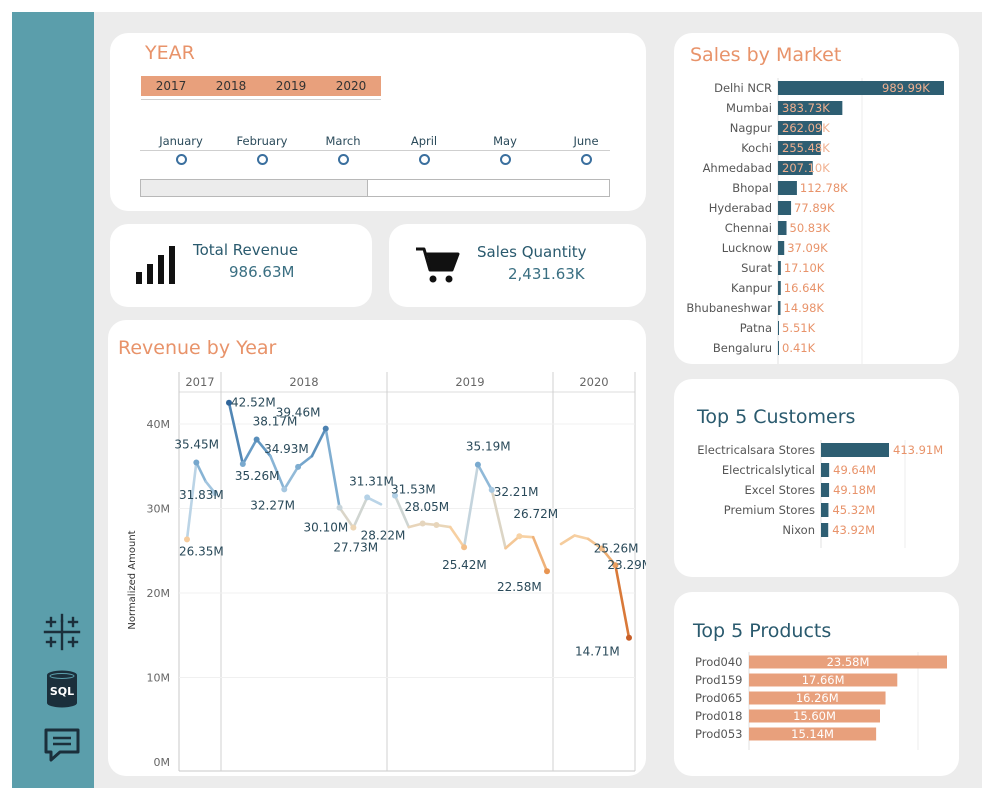 The width and height of the screenshot is (999, 799). Describe the element at coordinates (464, 565) in the screenshot. I see `data-label: 25.42M` at that location.